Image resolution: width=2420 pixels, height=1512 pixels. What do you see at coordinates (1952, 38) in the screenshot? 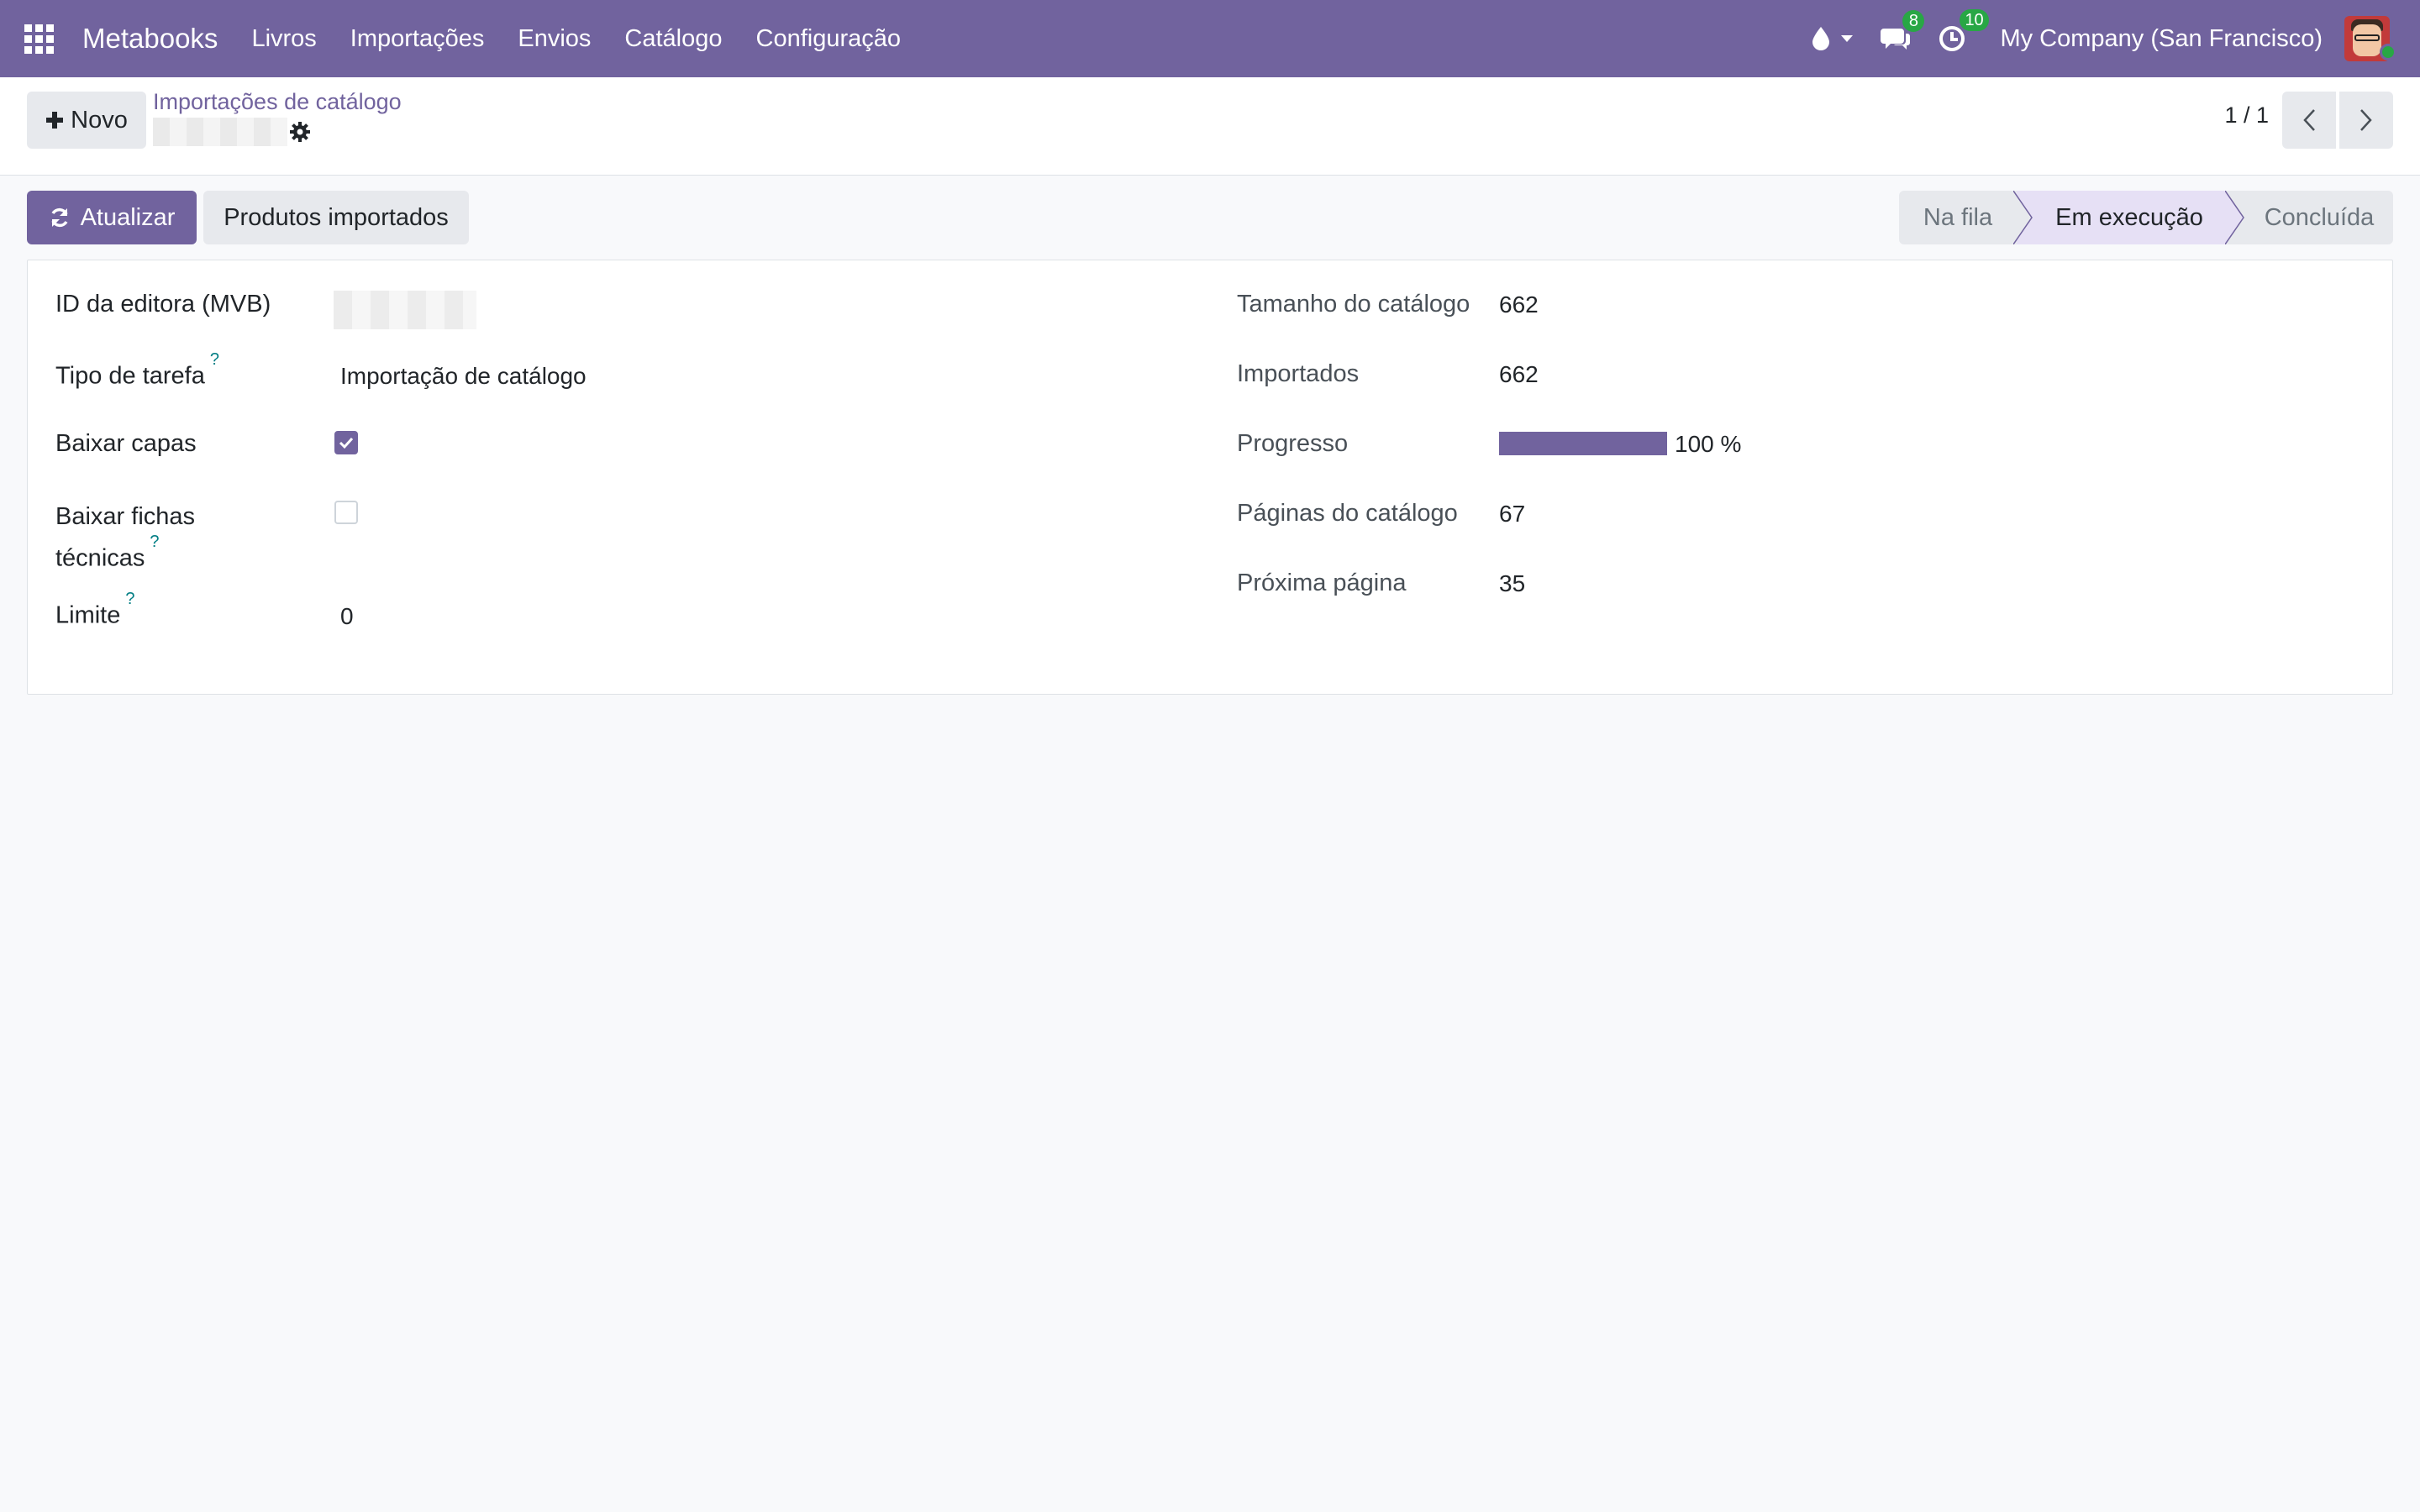
I see `clock-icon` at bounding box center [1952, 38].